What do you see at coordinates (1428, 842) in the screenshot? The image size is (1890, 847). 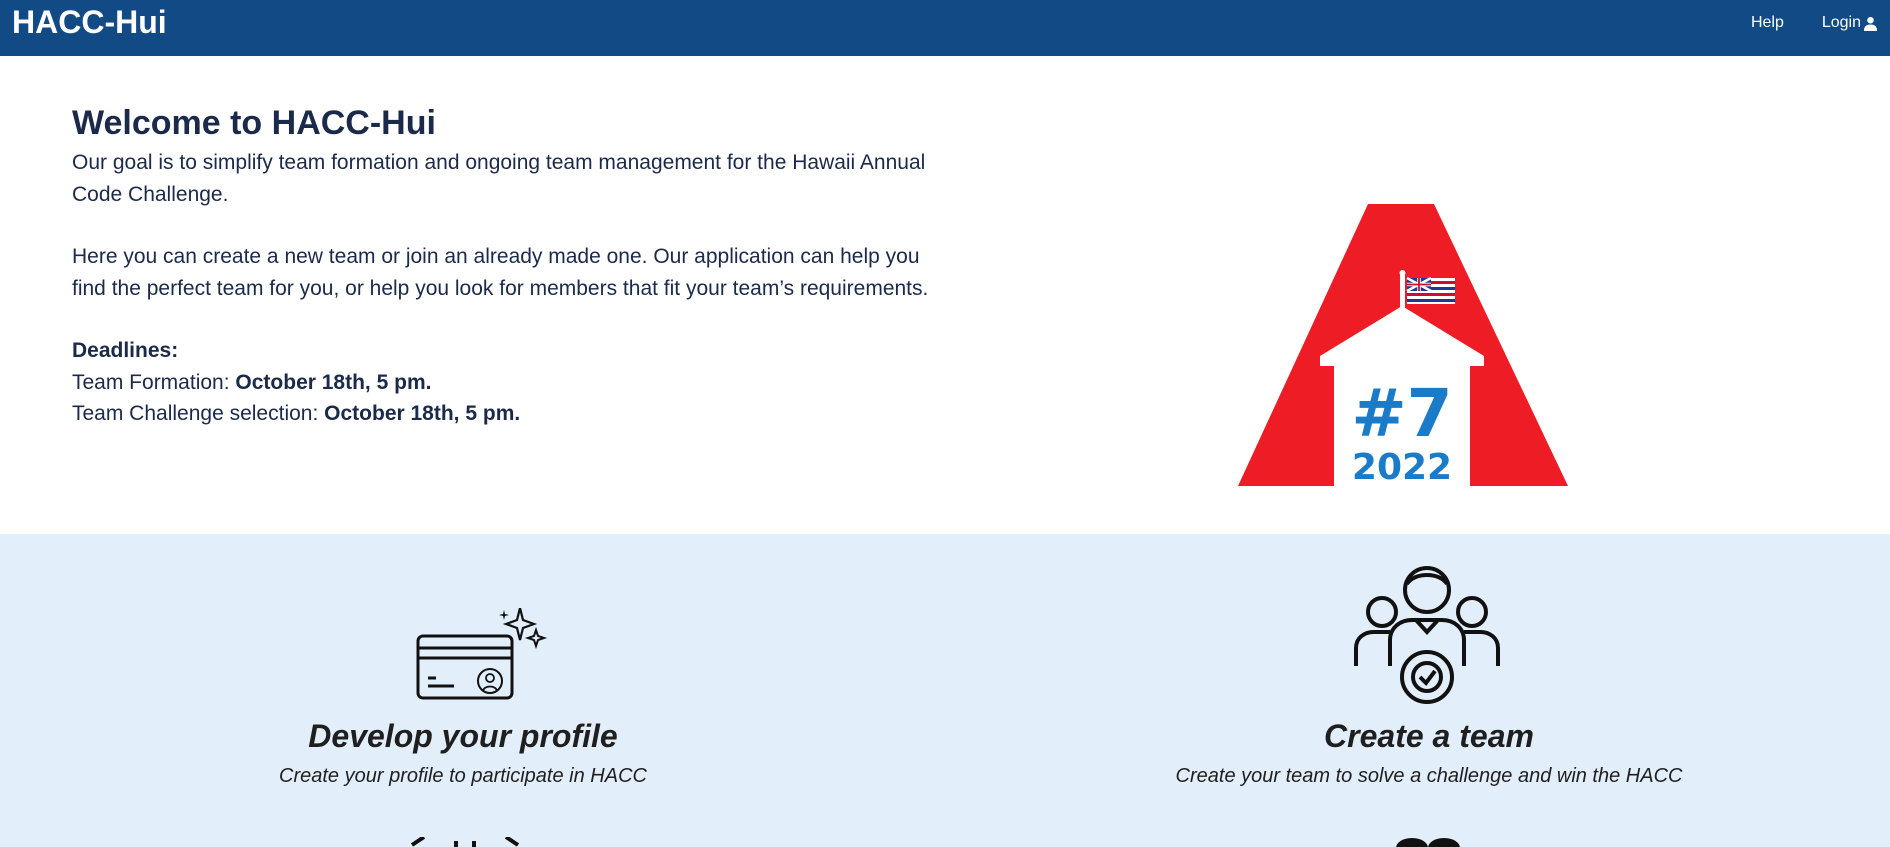 I see `next-feature-icon-right` at bounding box center [1428, 842].